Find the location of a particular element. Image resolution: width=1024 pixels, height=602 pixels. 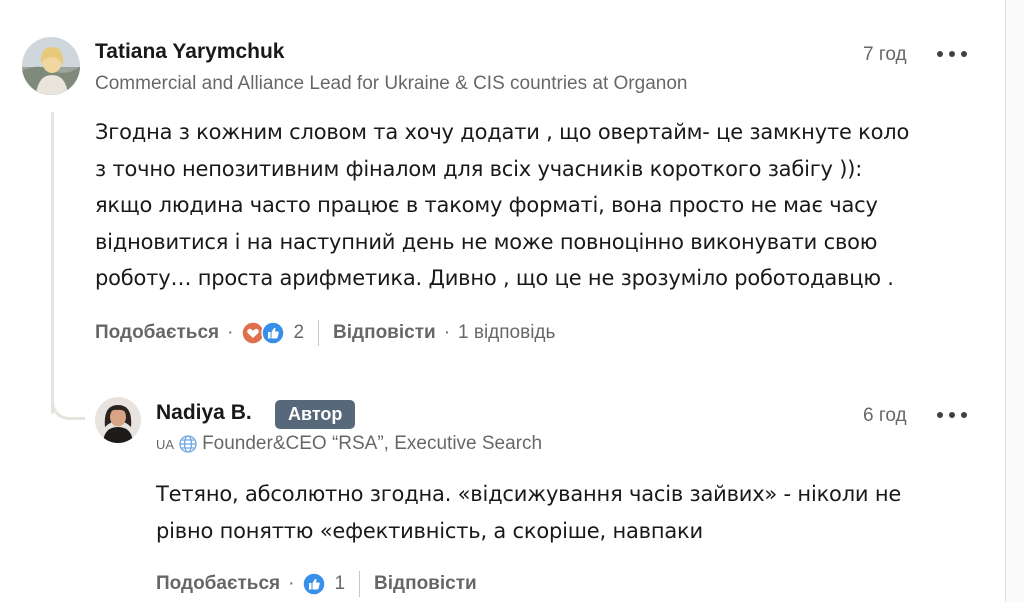

author-name: Tatiana Yarymchuk is located at coordinates (189, 52).